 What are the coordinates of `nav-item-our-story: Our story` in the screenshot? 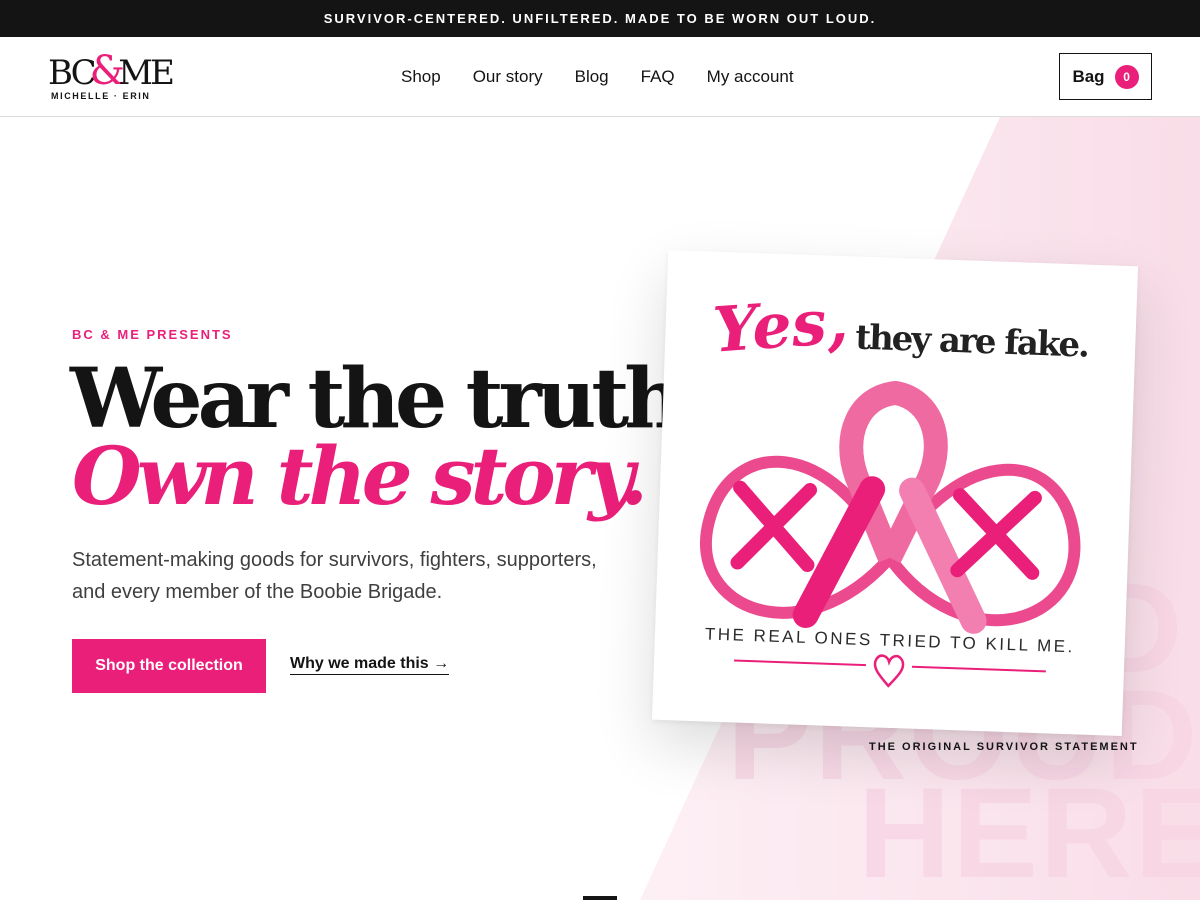 It's located at (508, 77).